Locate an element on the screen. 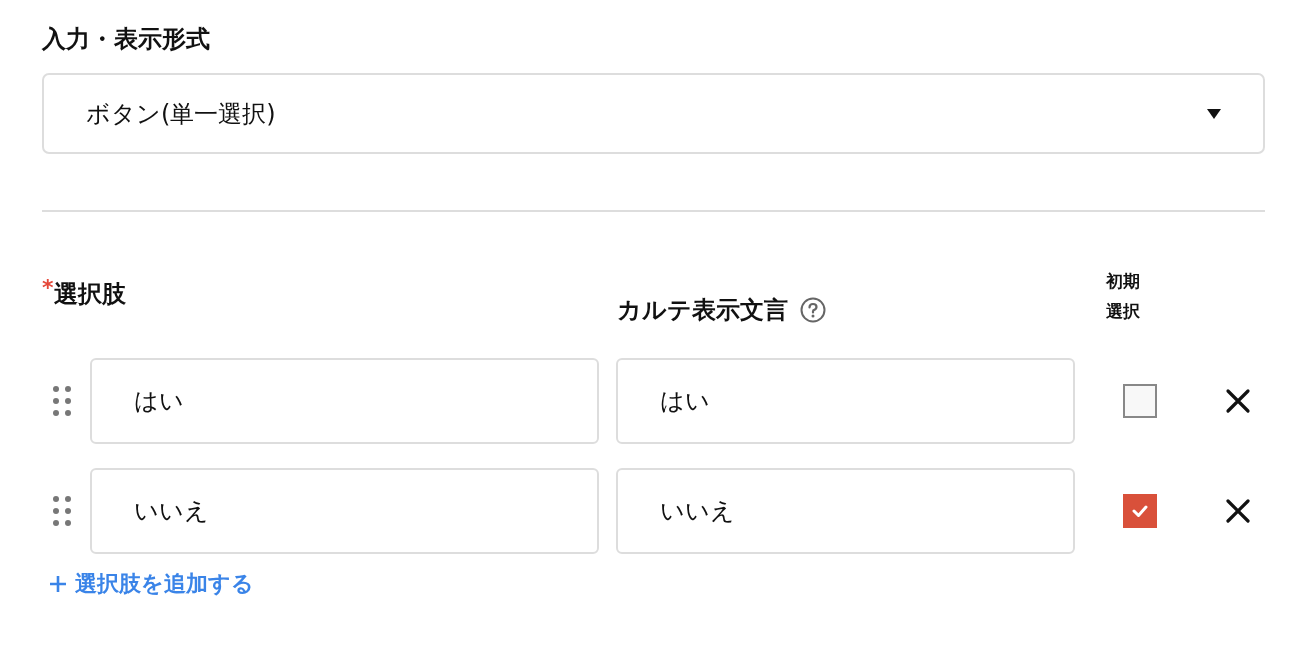 Image resolution: width=1308 pixels, height=668 pixels. required-mark: * is located at coordinates (48, 288).